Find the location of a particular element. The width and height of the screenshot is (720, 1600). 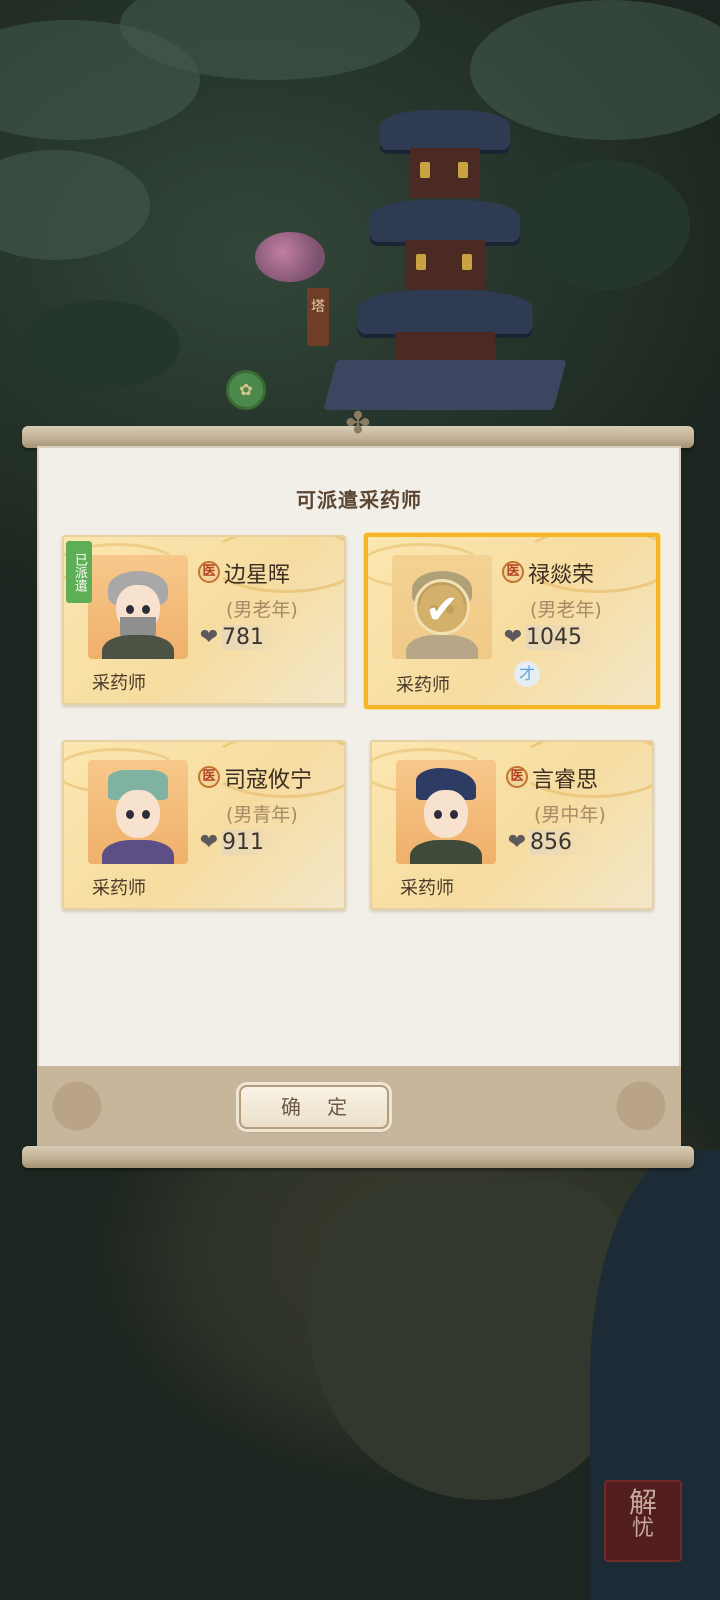

herbalist-card: 医 司寇攸宁 (男青年) ❤ 911 采药师 is located at coordinates (204, 825).